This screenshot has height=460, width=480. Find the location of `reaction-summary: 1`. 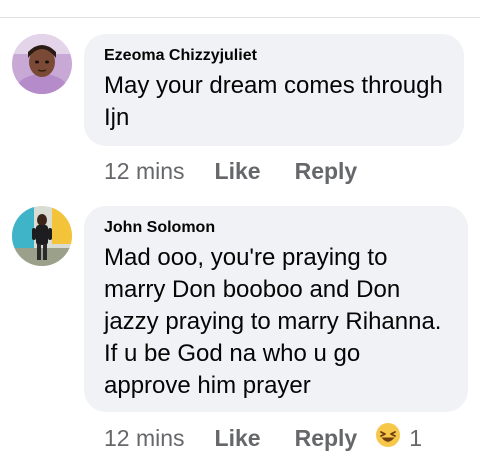

reaction-summary: 1 is located at coordinates (398, 438).